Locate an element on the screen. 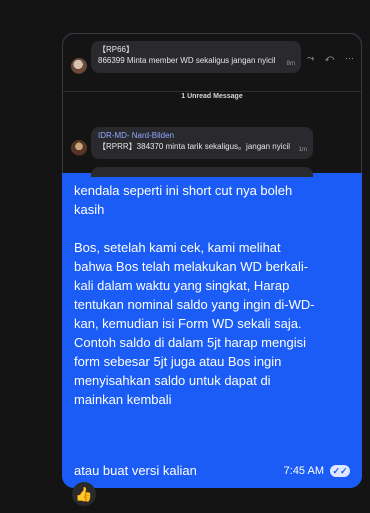 The image size is (370, 513). unread-separator: 1 Unread Message is located at coordinates (212, 96).